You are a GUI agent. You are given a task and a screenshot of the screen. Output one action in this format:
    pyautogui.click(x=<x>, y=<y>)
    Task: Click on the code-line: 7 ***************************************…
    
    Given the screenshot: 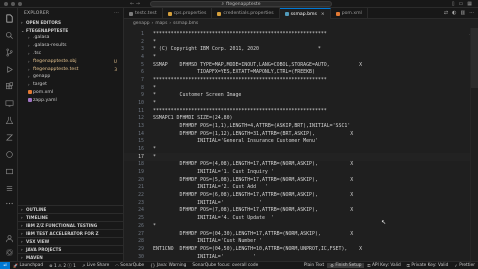 What is the action you would take?
    pyautogui.click(x=301, y=80)
    